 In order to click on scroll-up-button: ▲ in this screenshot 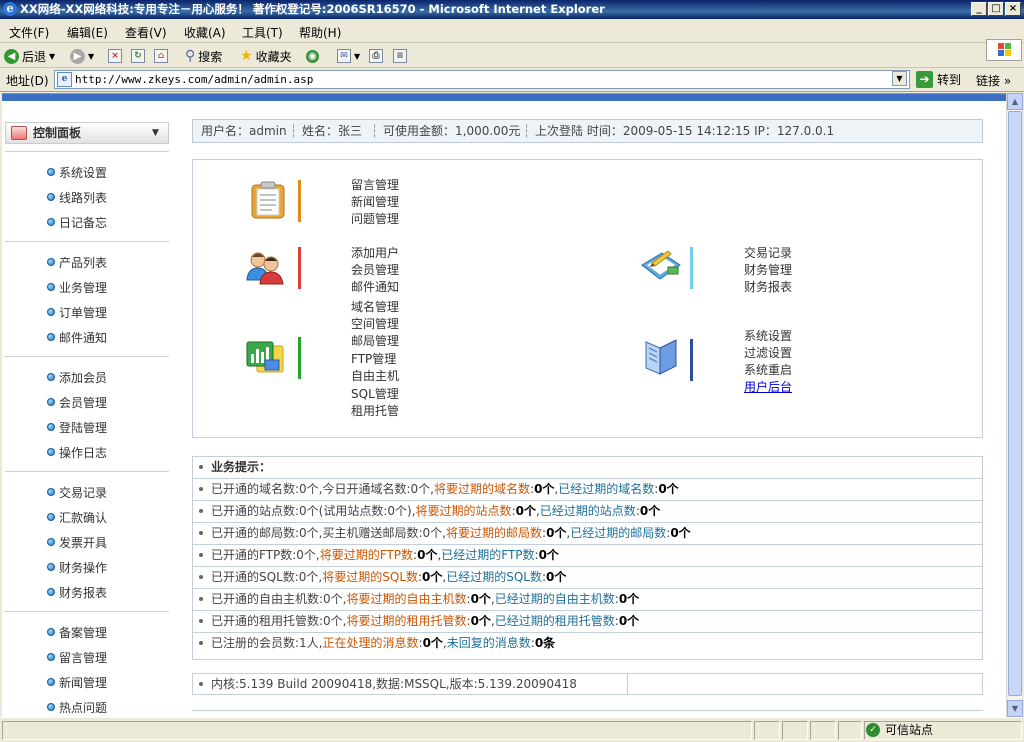, I will do `click(1015, 101)`.